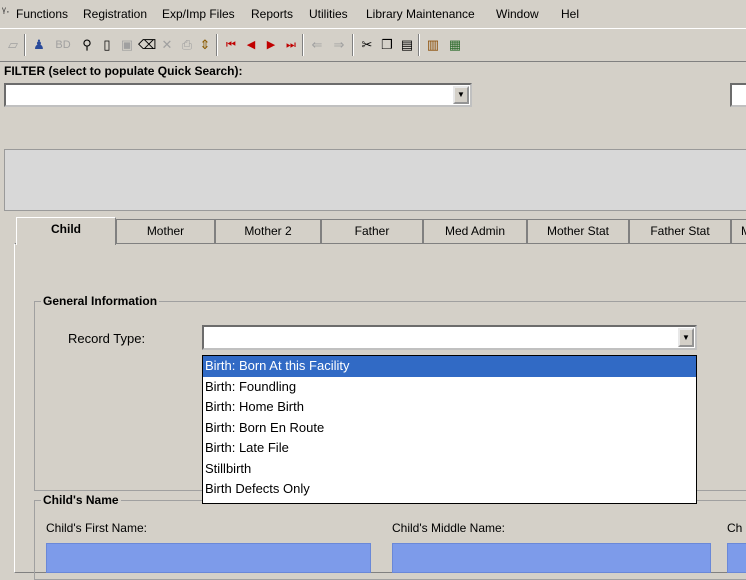  Describe the element at coordinates (680, 231) in the screenshot. I see `tab-father-stat: Father Stat` at that location.